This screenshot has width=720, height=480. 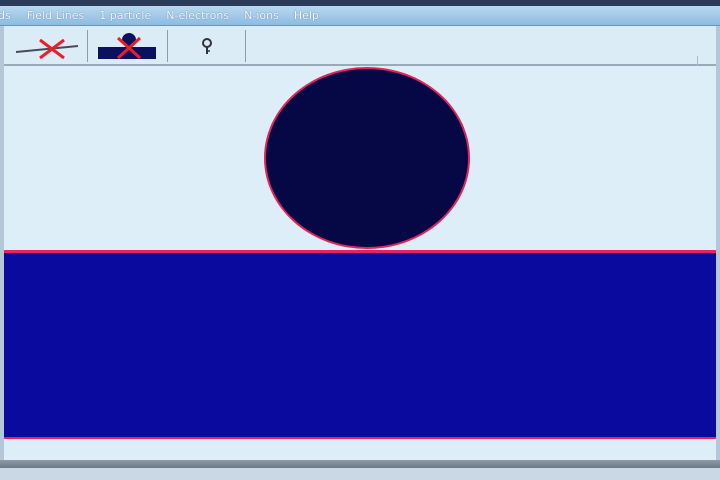 I want to click on menu-item-help: Help, so click(x=306, y=15).